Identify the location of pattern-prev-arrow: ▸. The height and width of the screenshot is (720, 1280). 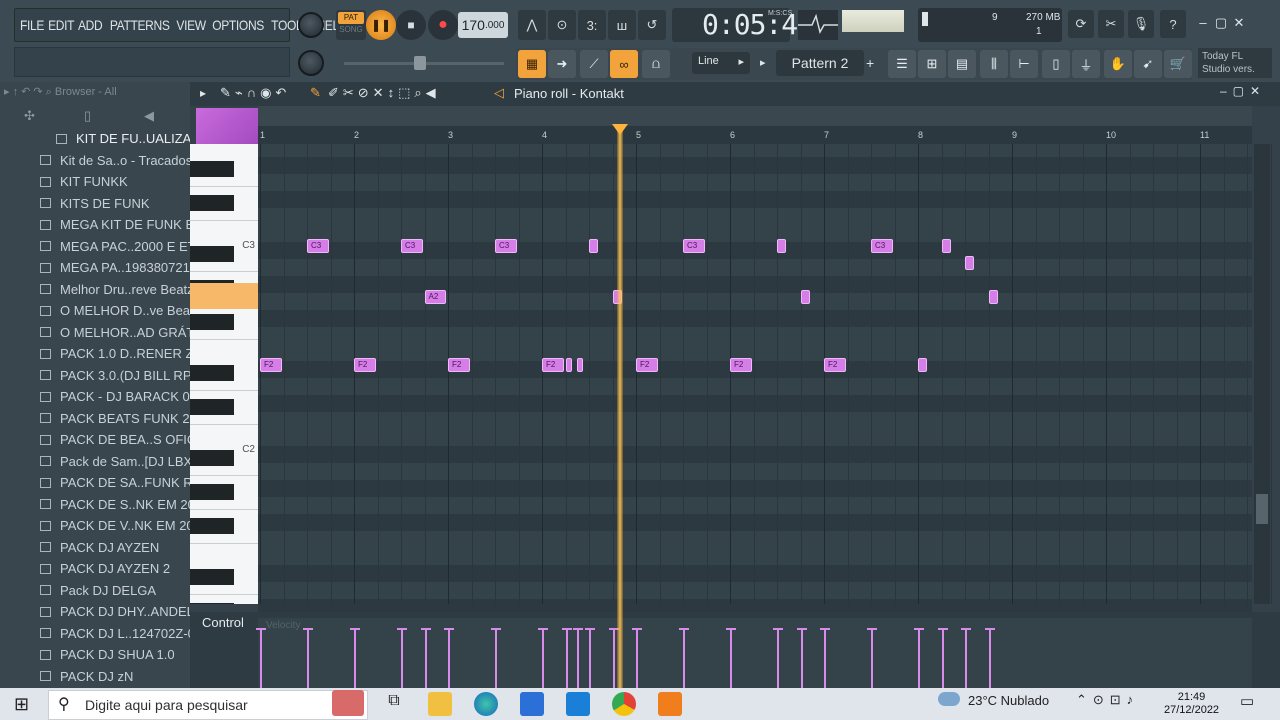
(767, 63).